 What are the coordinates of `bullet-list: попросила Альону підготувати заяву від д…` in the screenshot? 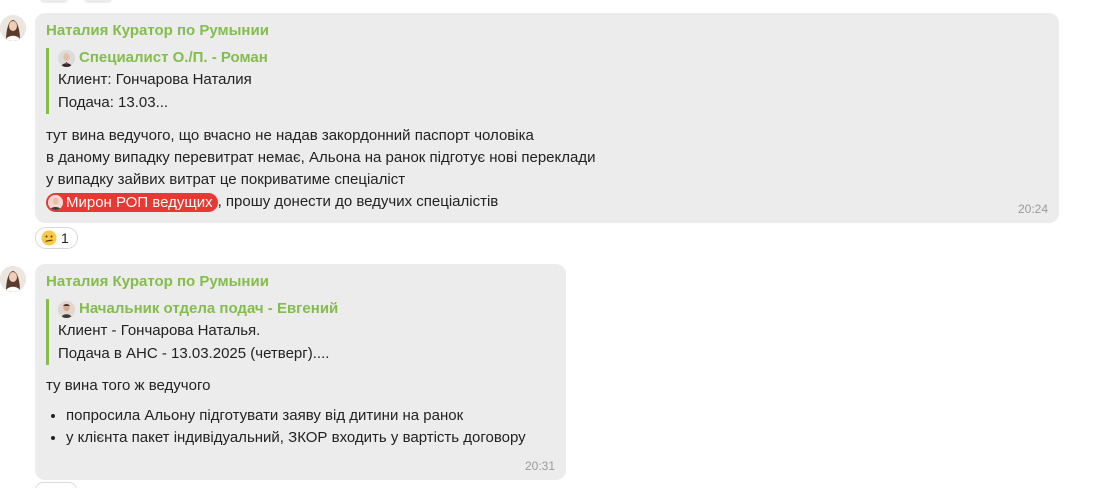 It's located at (300, 427).